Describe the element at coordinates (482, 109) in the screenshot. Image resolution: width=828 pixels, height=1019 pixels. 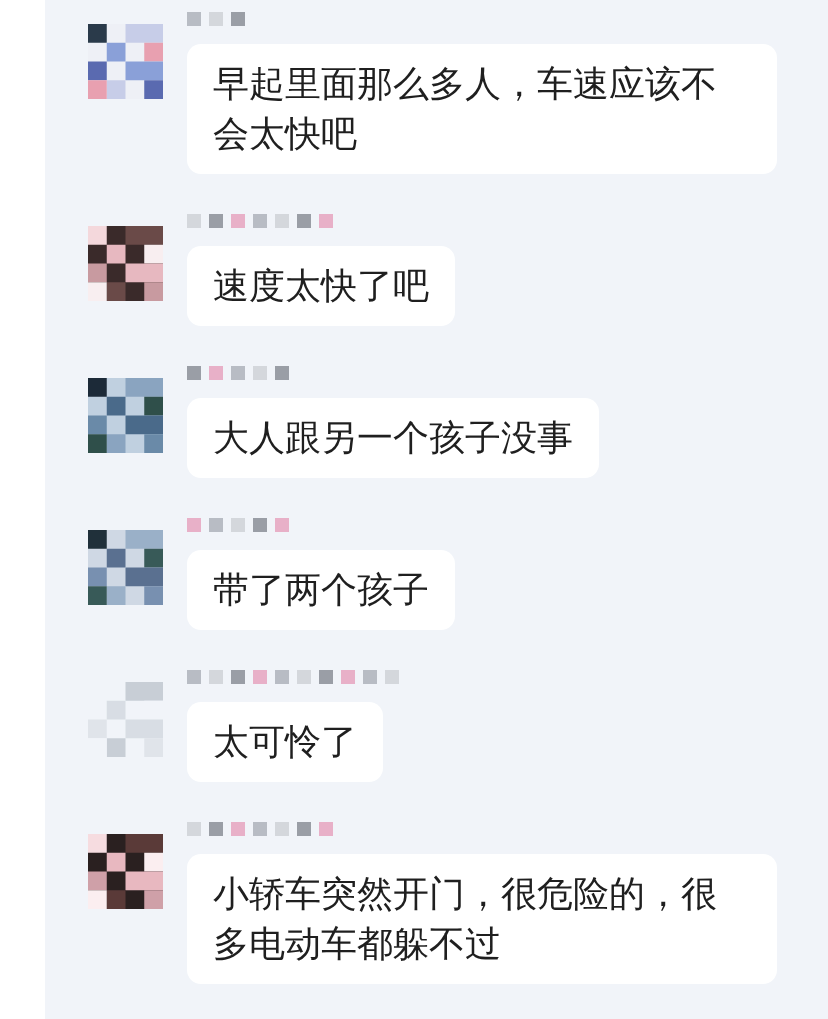
I see `message-bubble: 早起里面那么多人，车速应该不会太快吧` at that location.